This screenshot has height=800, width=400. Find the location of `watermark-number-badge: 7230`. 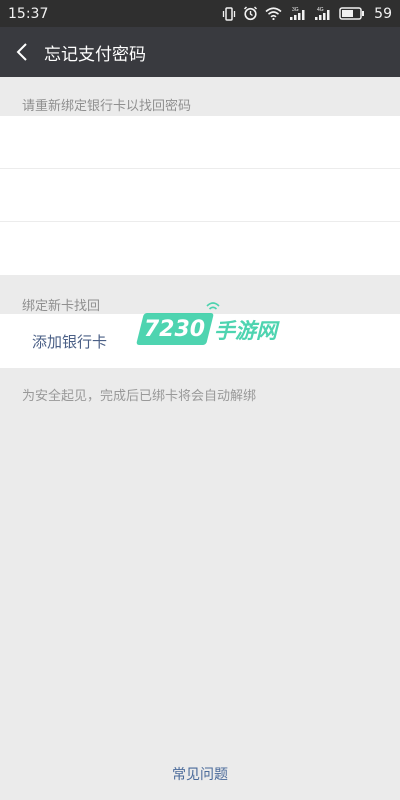

watermark-number-badge: 7230 is located at coordinates (175, 329).